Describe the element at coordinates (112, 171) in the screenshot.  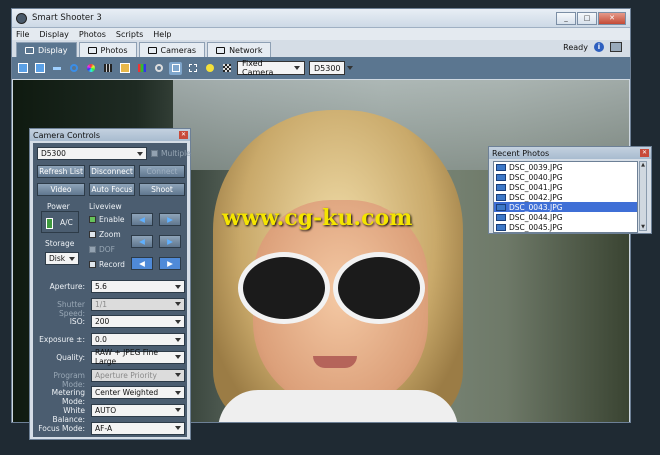
I see `disconnect-button: Disconnect` at that location.